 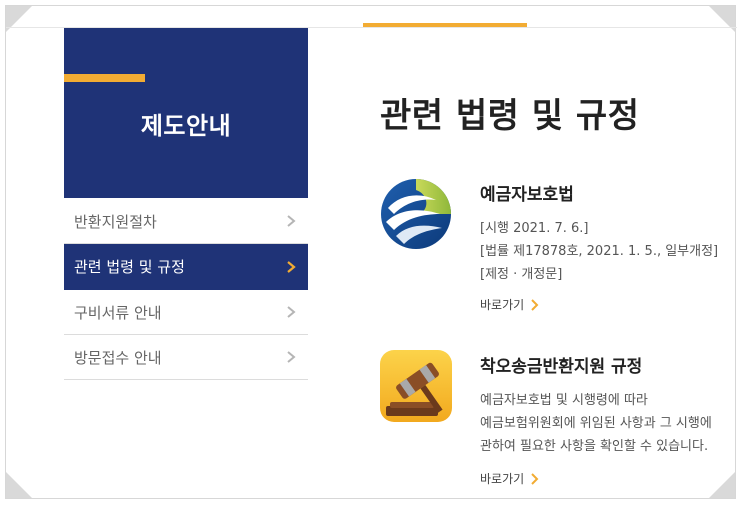 I want to click on law-detail-line: 예금자보호법 및 시행령에 따라, so click(x=564, y=400).